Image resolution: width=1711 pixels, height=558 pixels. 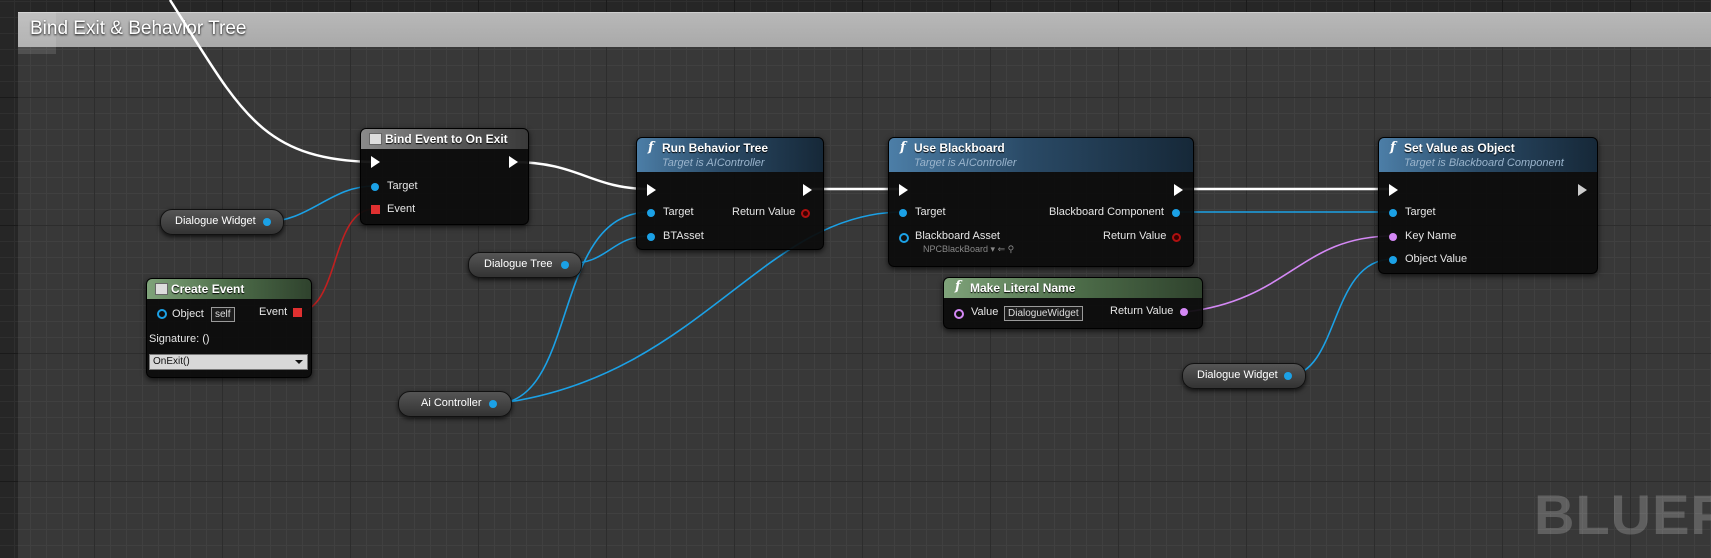 What do you see at coordinates (444, 176) in the screenshot?
I see `bind-event-node: Bind Event to On Exit Target Event` at bounding box center [444, 176].